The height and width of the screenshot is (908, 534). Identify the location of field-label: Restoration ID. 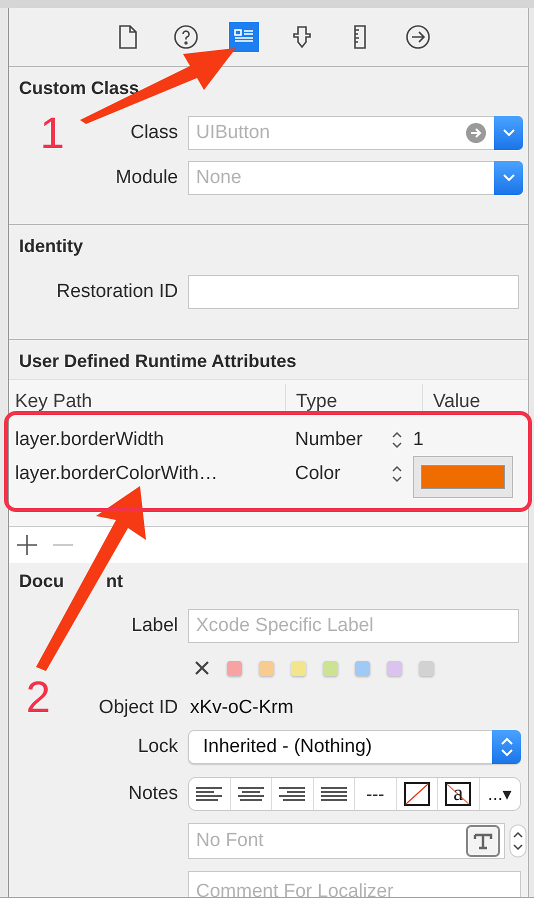
(117, 292).